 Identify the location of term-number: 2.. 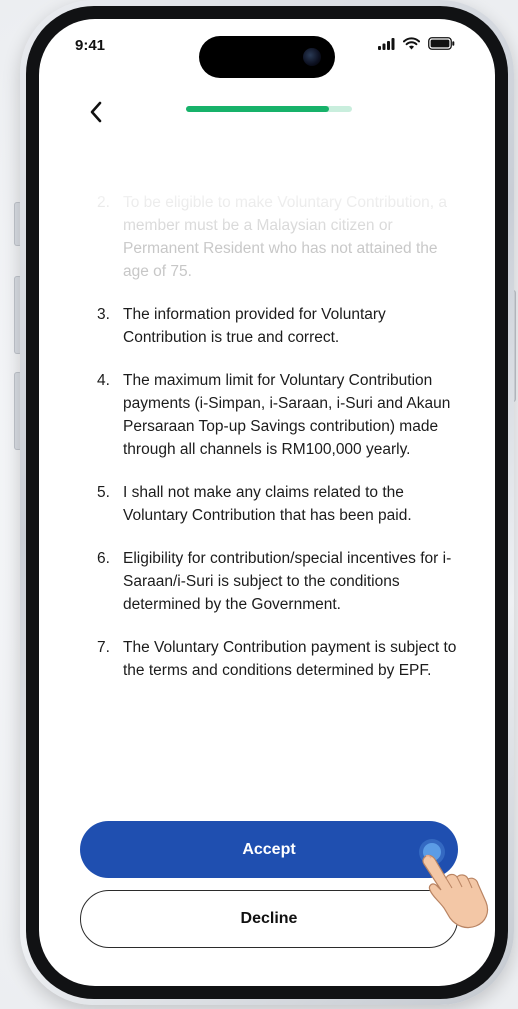
(103, 202).